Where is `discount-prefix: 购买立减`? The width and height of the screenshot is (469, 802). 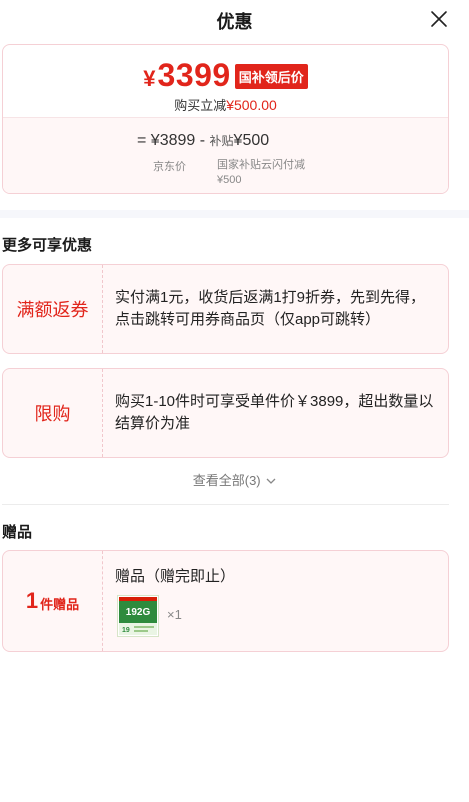
discount-prefix: 购买立减 is located at coordinates (200, 105).